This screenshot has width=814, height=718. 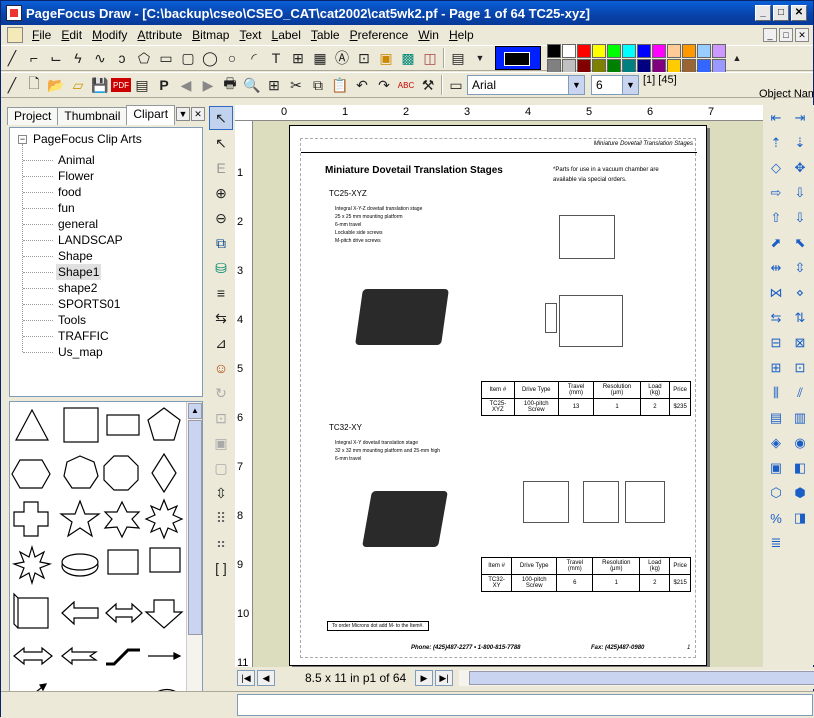 What do you see at coordinates (318, 85) in the screenshot?
I see `copy-icon: ⧉` at bounding box center [318, 85].